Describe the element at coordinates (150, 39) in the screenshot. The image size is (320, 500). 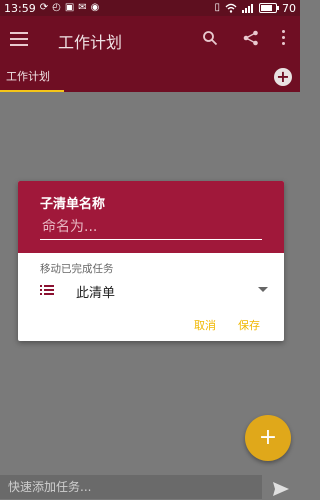
I see `app-bar: 工作计划` at that location.